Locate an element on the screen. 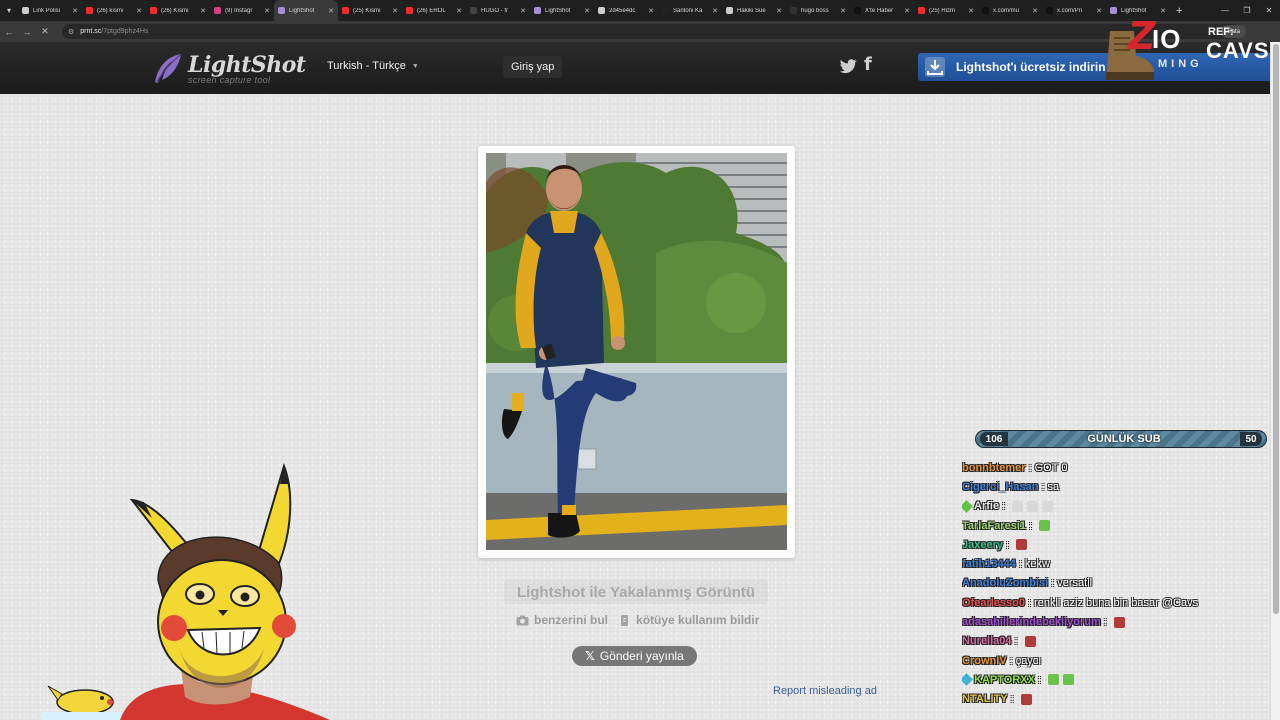 The image size is (1280, 720). browser-tab: (26) kısmı ✕ is located at coordinates (114, 10).